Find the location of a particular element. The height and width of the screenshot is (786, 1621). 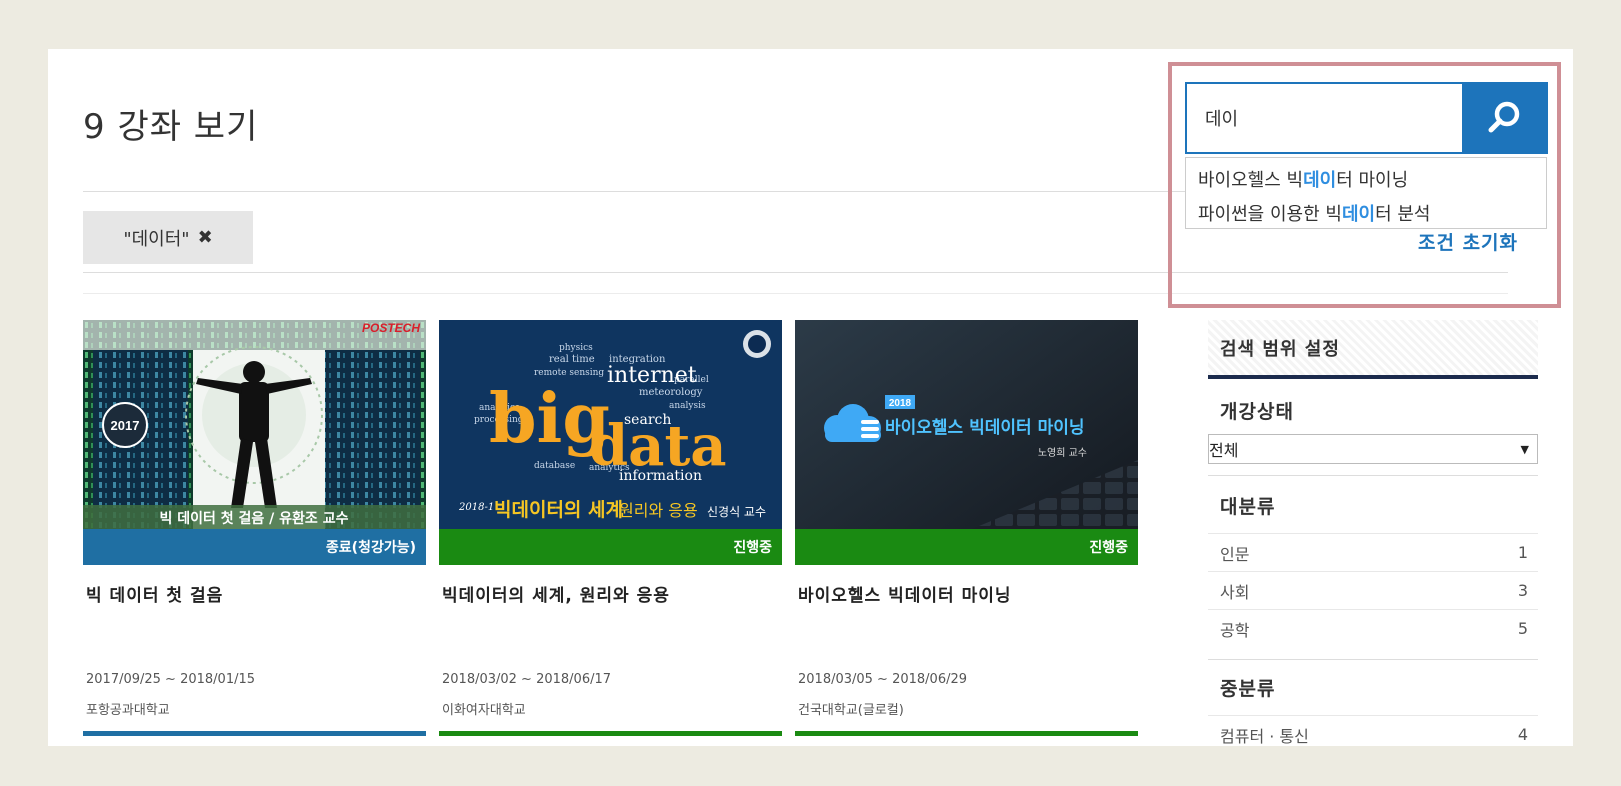

thumb-word-internet: internet is located at coordinates (652, 375).